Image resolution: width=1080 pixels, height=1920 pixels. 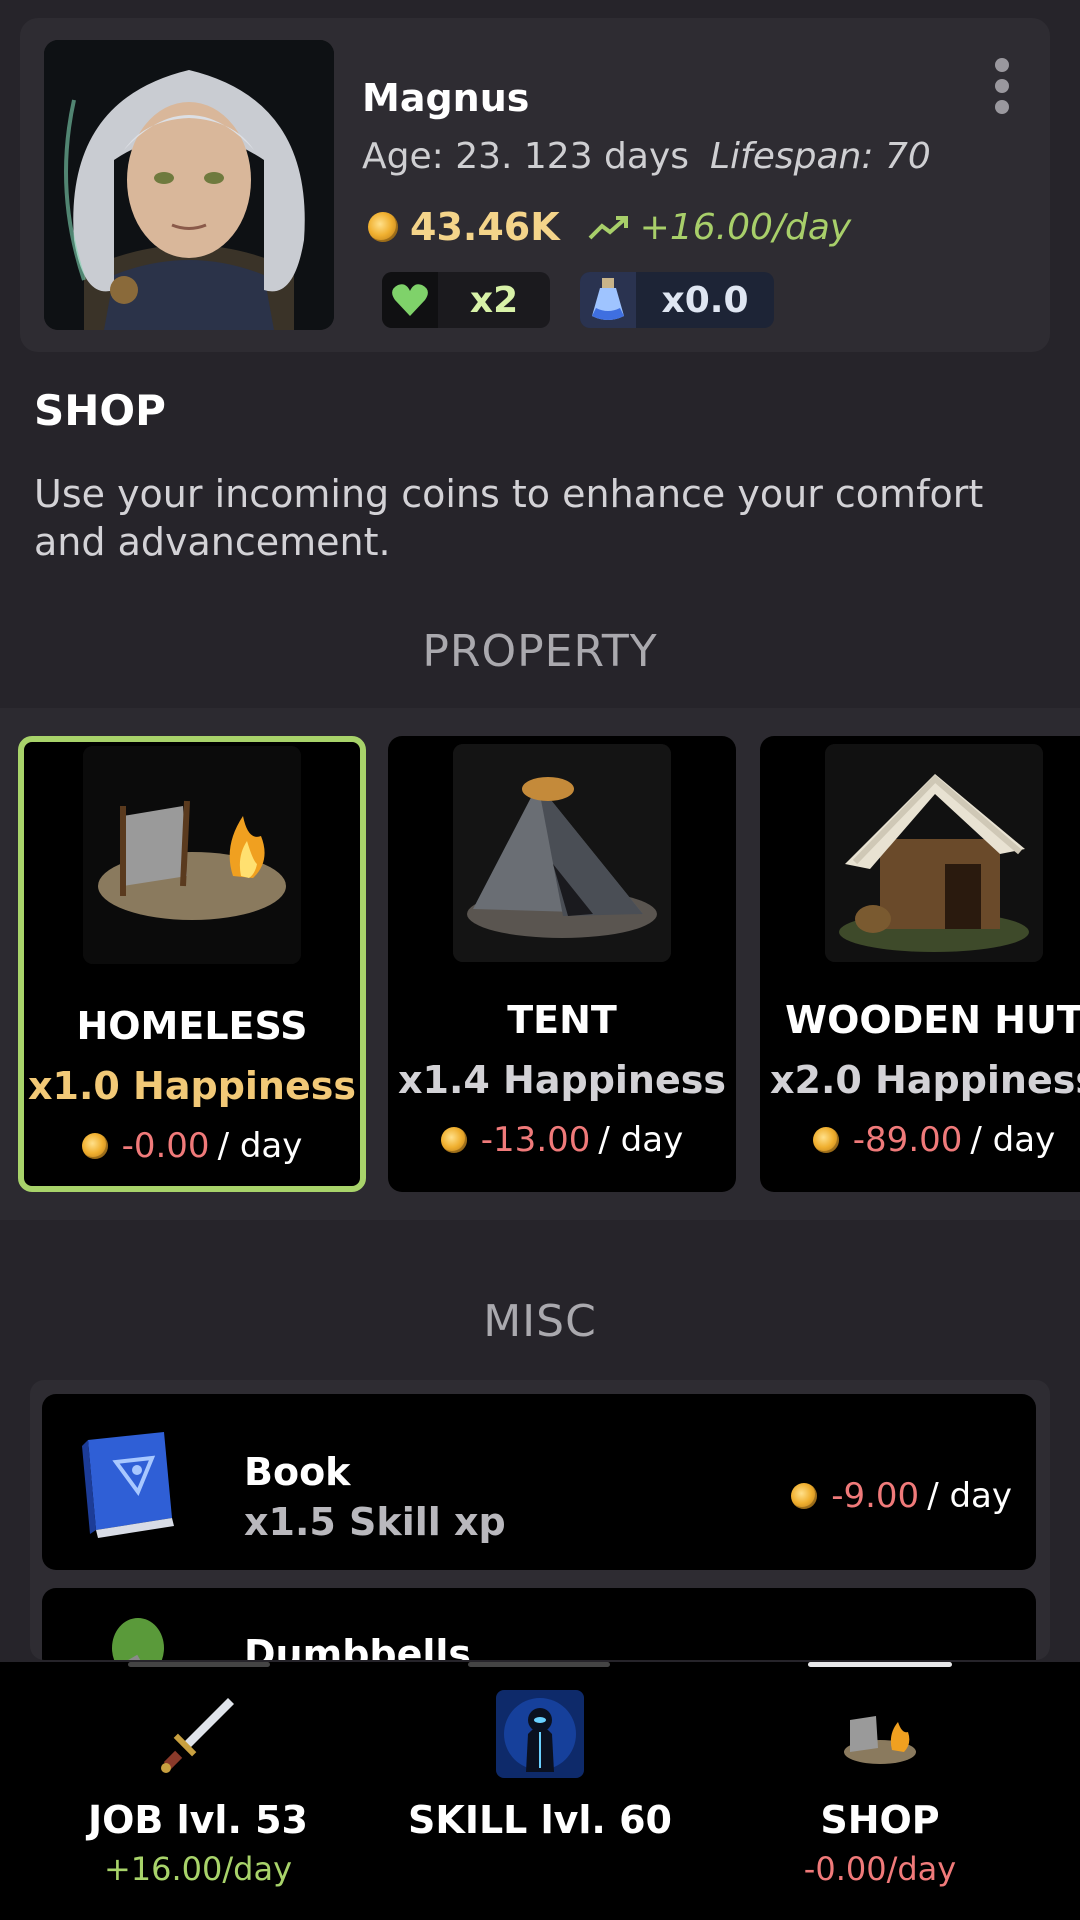 I want to click on property-happiness: x2.0 Happiness, so click(x=925, y=1080).